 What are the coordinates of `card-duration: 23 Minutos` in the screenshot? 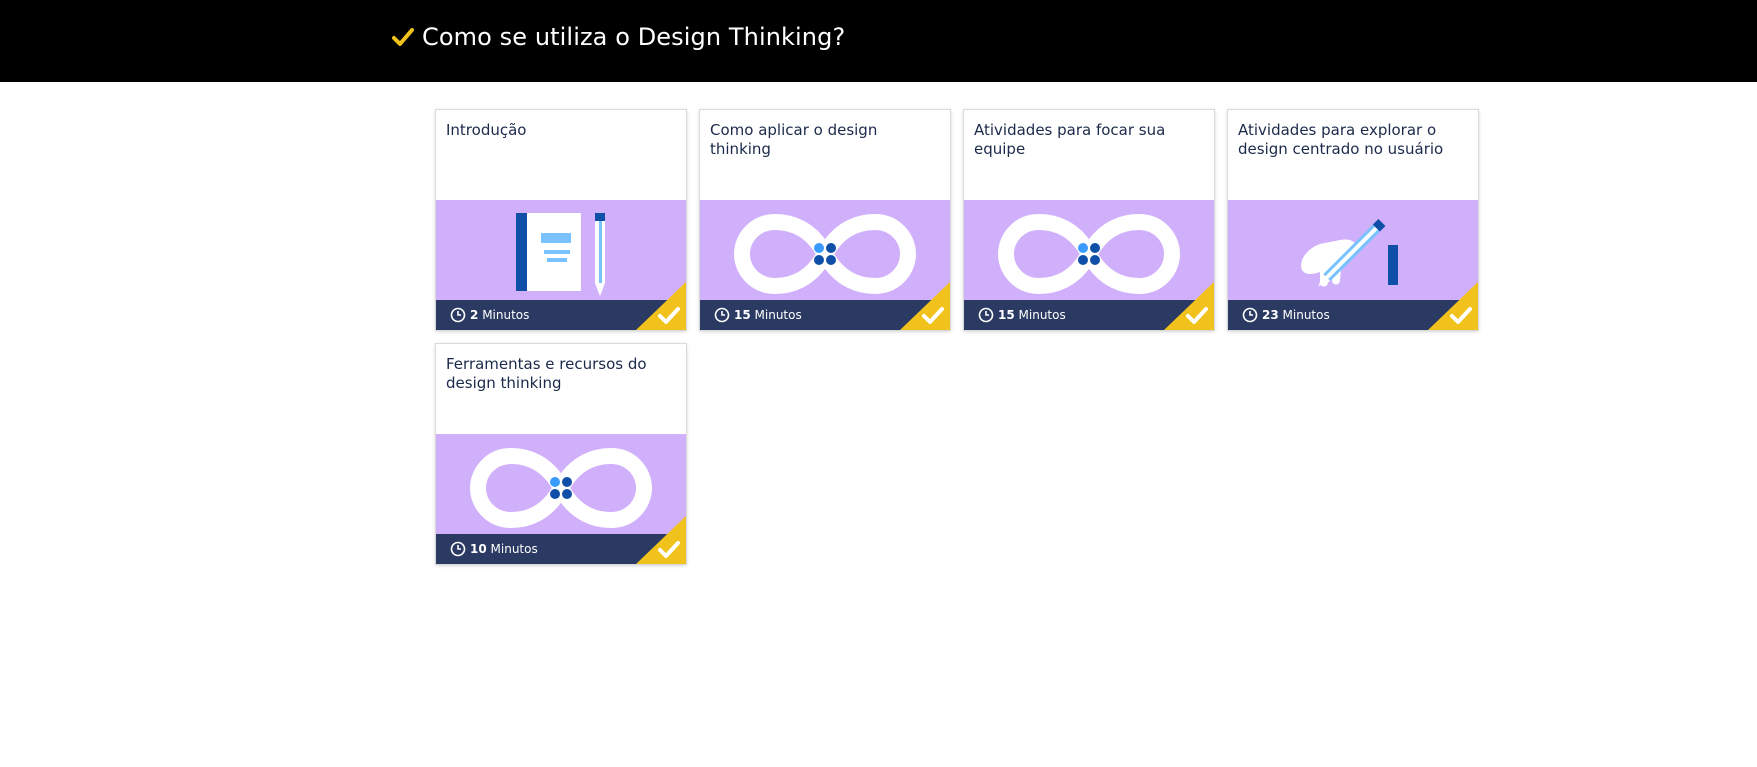 It's located at (1296, 315).